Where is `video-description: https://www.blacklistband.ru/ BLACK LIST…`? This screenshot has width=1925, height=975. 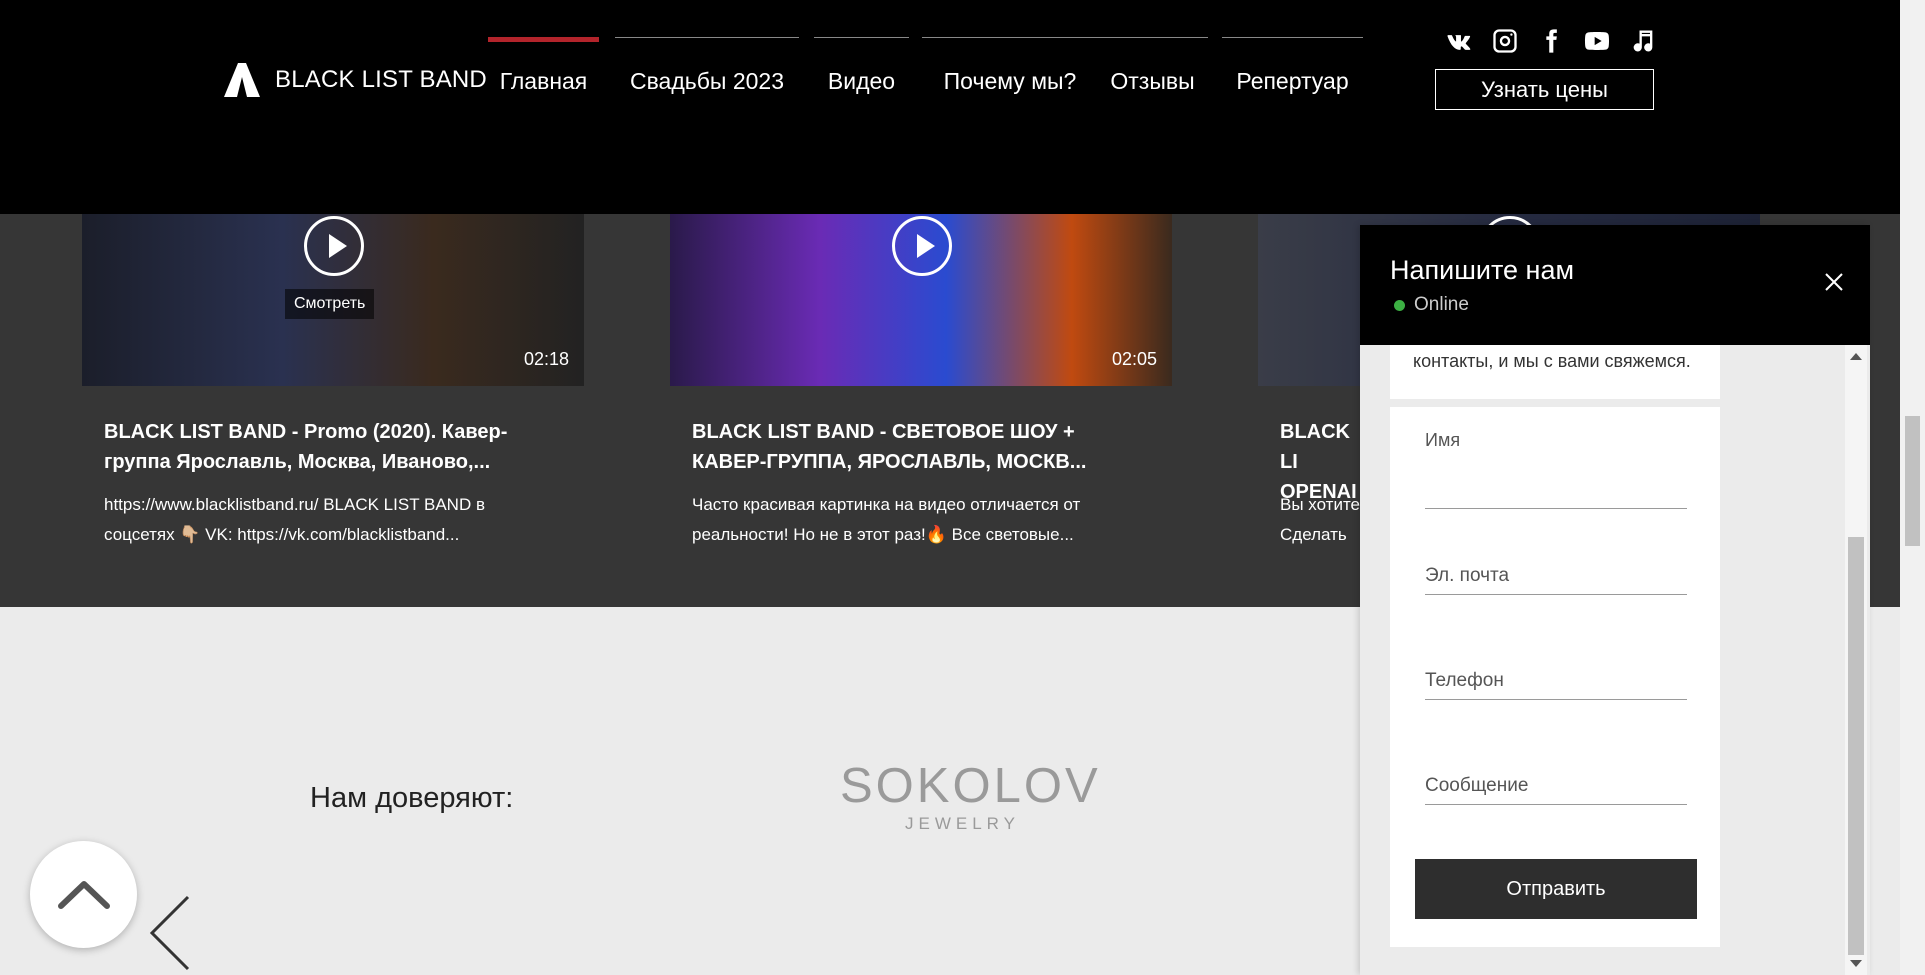
video-description: https://www.blacklistband.ru/ BLACK LIST… is located at coordinates (294, 519).